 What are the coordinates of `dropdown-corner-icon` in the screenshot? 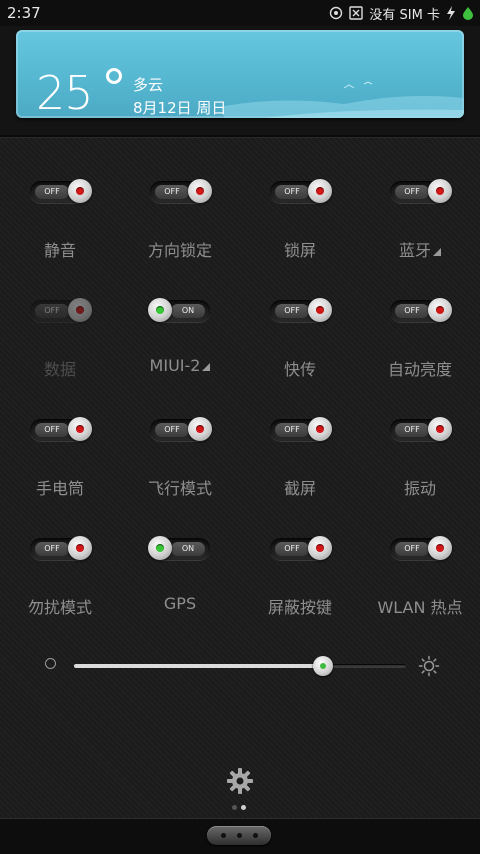 It's located at (437, 252).